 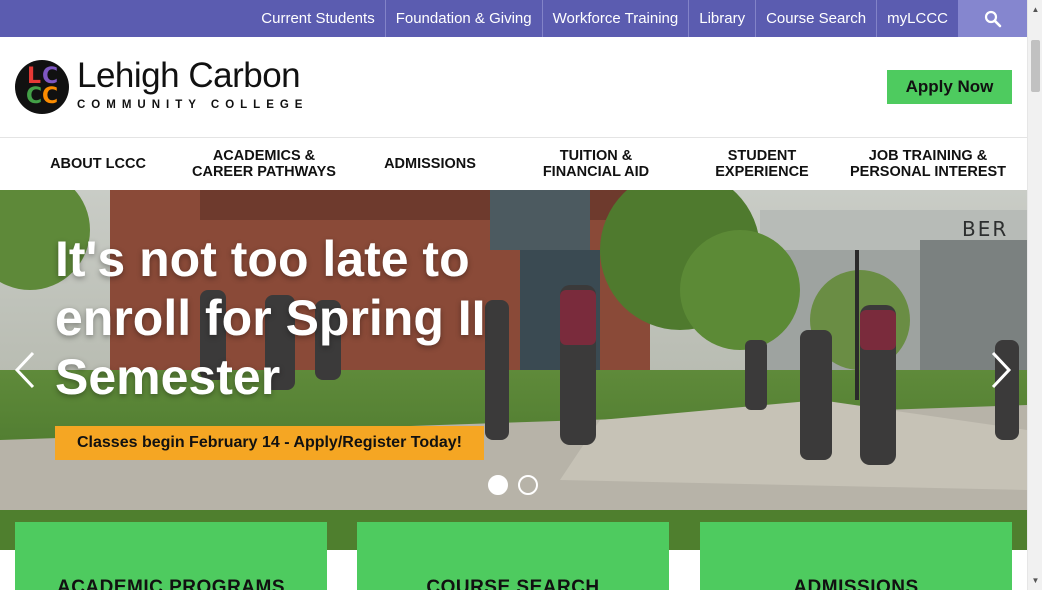 What do you see at coordinates (721, 18) in the screenshot?
I see `util-link-library: Library` at bounding box center [721, 18].